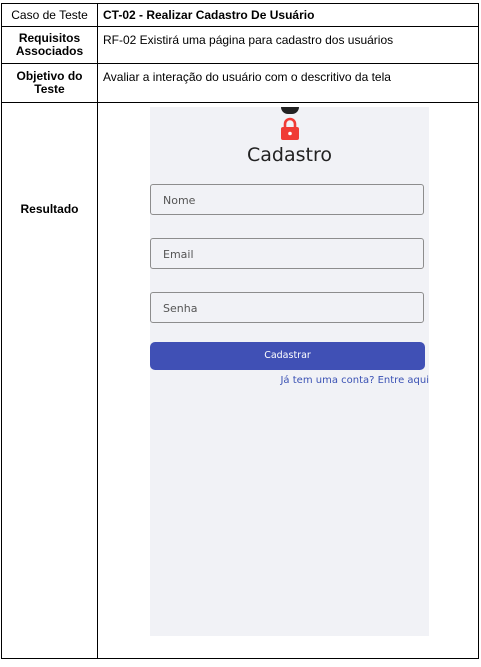 Image resolution: width=481 pixels, height=667 pixels. What do you see at coordinates (288, 15) in the screenshot?
I see `test-case-value: CT-02 - Realizar Cadastro De Usuário` at bounding box center [288, 15].